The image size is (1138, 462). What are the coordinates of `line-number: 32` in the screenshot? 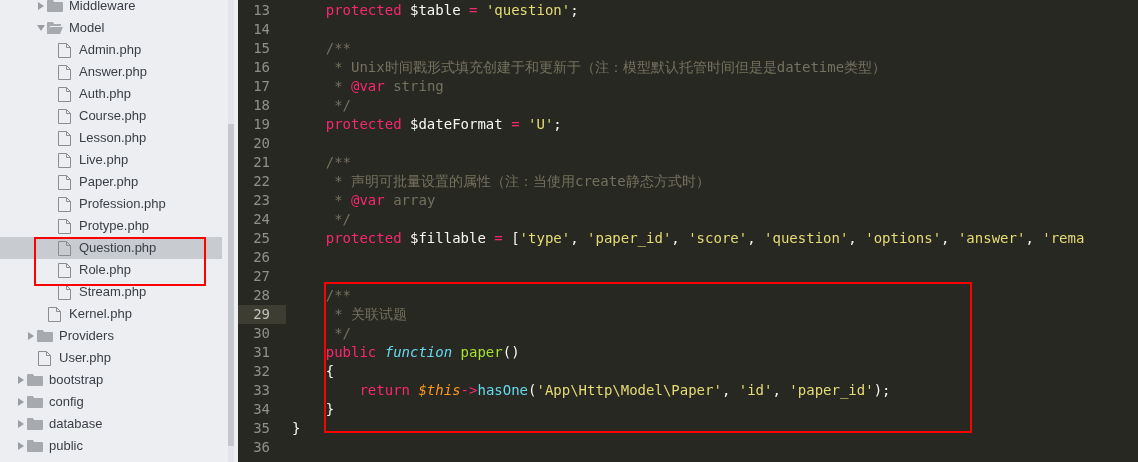 It's located at (262, 371).